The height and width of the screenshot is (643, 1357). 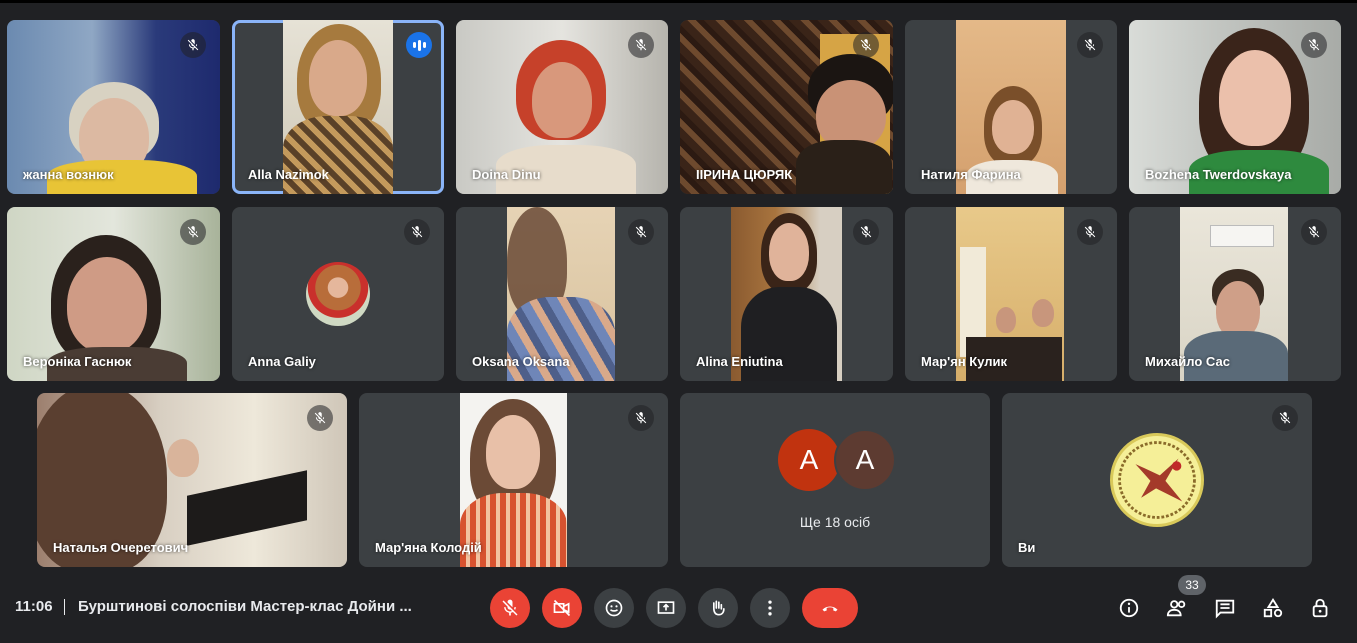 I want to click on participant-name: Вероніка Гаснюк, so click(x=77, y=361).